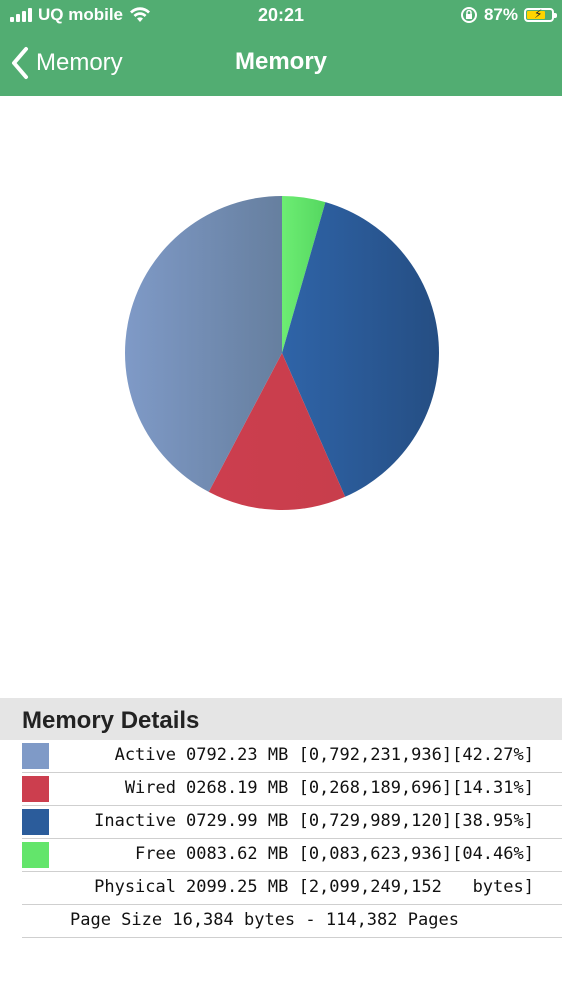 The image size is (562, 999). I want to click on active-color-swatch, so click(35, 756).